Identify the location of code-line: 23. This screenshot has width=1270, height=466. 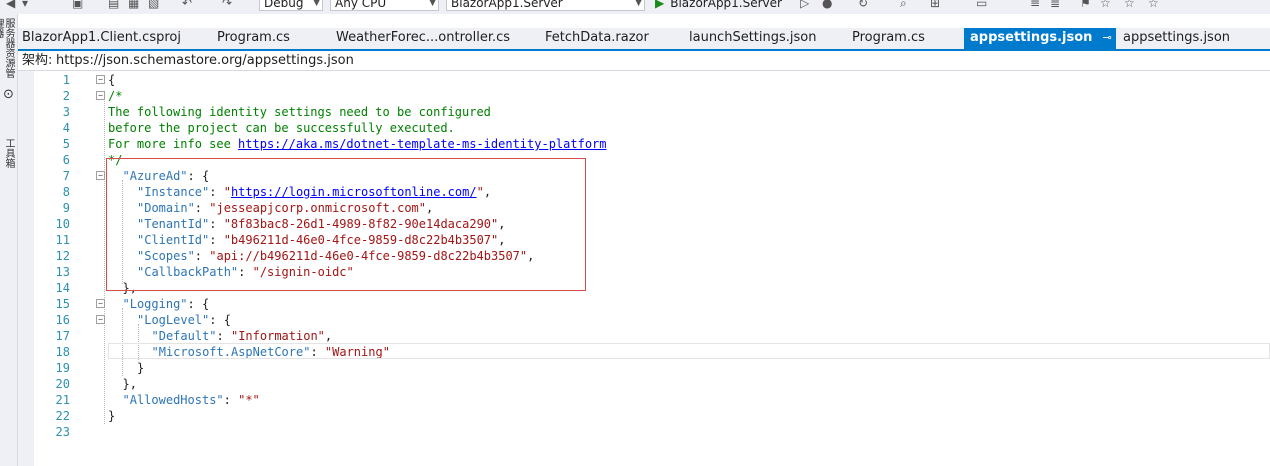
(652, 432).